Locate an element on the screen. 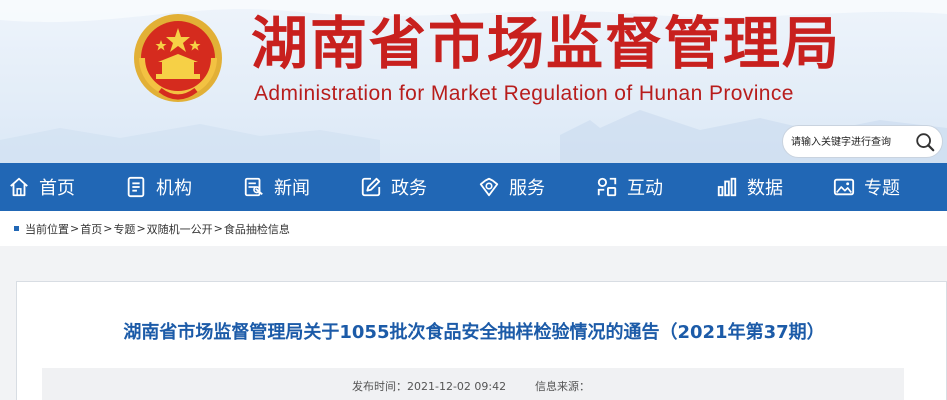 The height and width of the screenshot is (400, 947). nav-item-news: 新闻 is located at coordinates (276, 187).